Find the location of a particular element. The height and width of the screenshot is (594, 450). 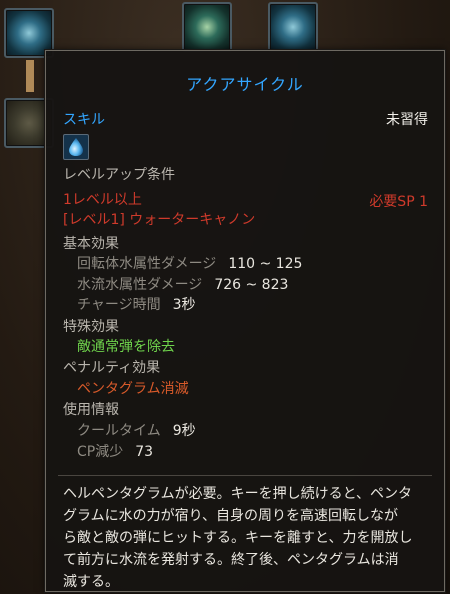

usage-value: 73 is located at coordinates (144, 452).